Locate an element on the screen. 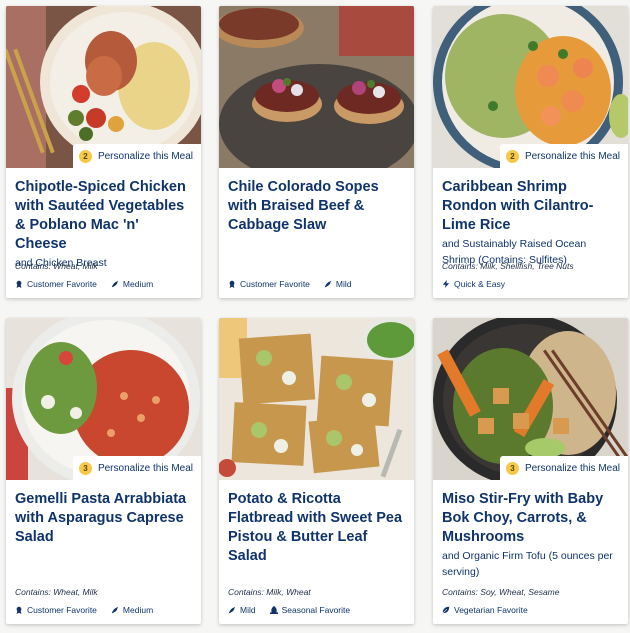 The width and height of the screenshot is (630, 633). meal-tags: Customer Favorite Mild is located at coordinates (318, 284).